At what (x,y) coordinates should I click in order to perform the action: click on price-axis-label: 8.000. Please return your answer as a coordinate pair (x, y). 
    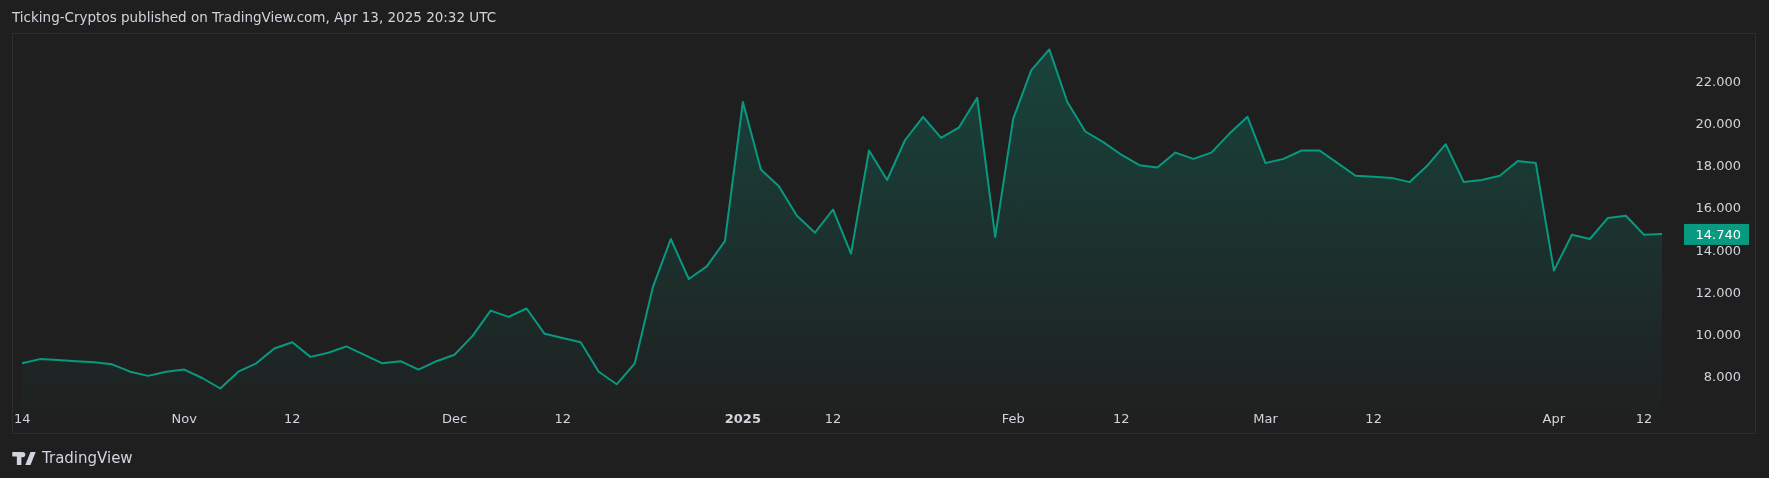
    Looking at the image, I should click on (1722, 376).